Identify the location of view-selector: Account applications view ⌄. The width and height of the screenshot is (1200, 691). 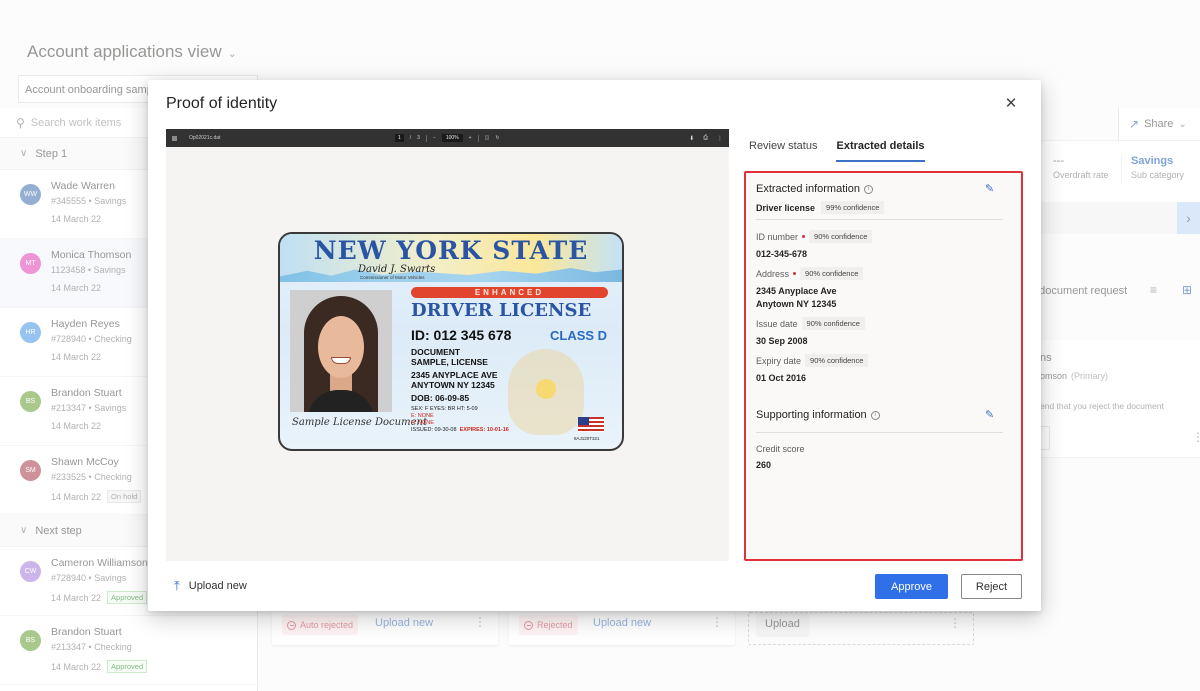
(132, 52).